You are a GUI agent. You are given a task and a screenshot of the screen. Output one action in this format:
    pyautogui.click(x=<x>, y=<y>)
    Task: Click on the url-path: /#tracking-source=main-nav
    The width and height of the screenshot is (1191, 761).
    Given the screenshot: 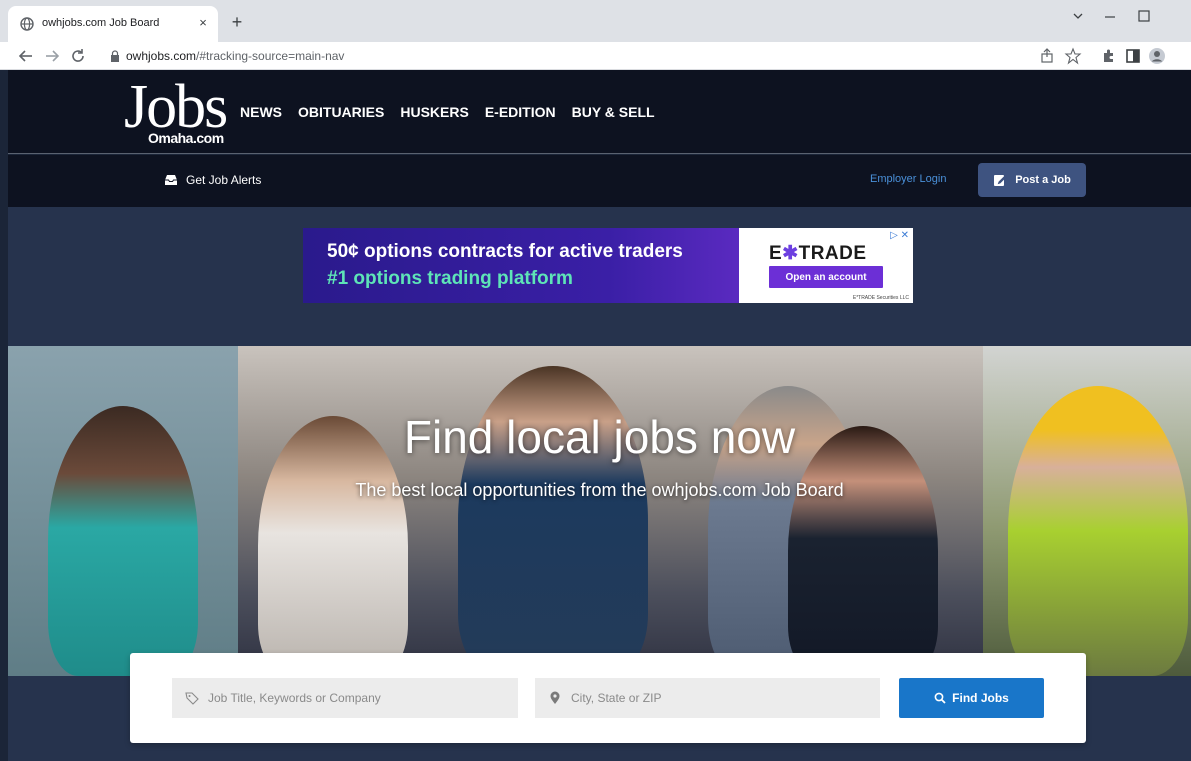 What is the action you would take?
    pyautogui.click(x=270, y=56)
    